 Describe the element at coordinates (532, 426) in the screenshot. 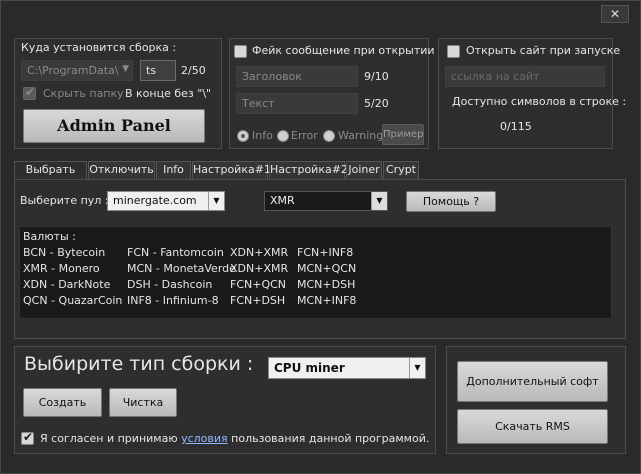

I see `download-rms-button: Скачать RMS` at that location.